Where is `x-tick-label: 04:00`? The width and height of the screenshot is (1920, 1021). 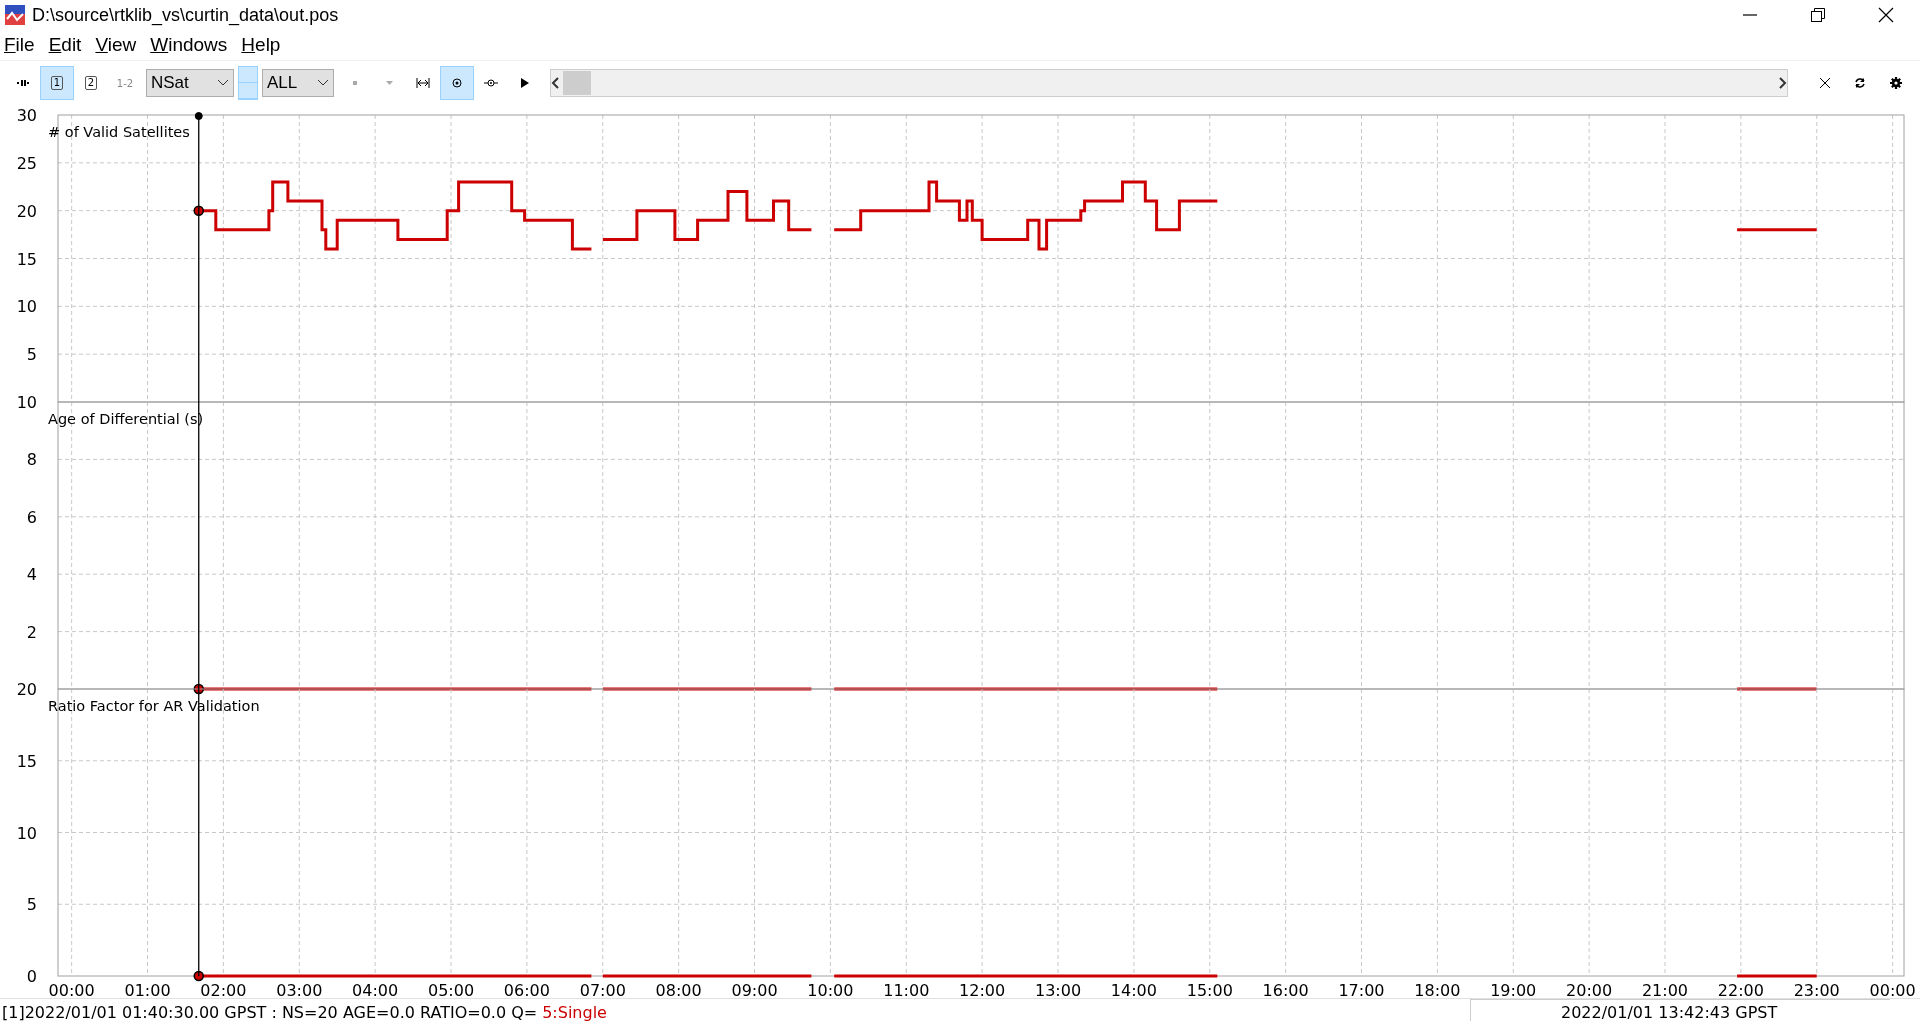 x-tick-label: 04:00 is located at coordinates (375, 990).